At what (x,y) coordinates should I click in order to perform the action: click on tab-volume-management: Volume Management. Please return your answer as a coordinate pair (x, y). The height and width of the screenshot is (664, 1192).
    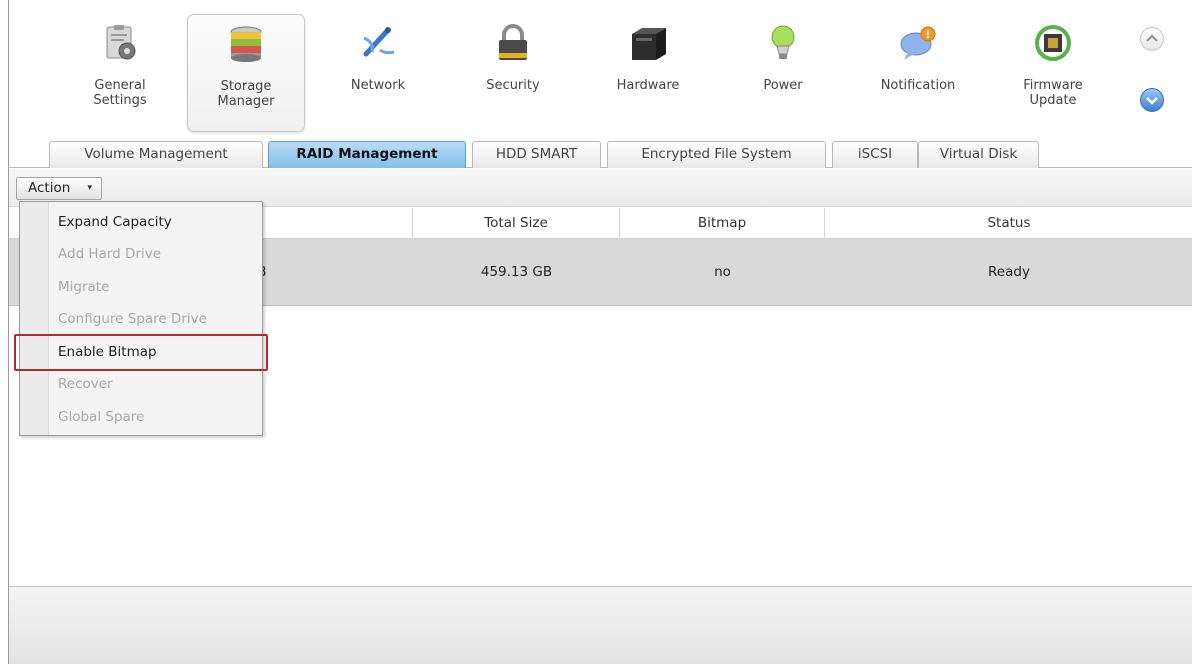
    Looking at the image, I should click on (156, 154).